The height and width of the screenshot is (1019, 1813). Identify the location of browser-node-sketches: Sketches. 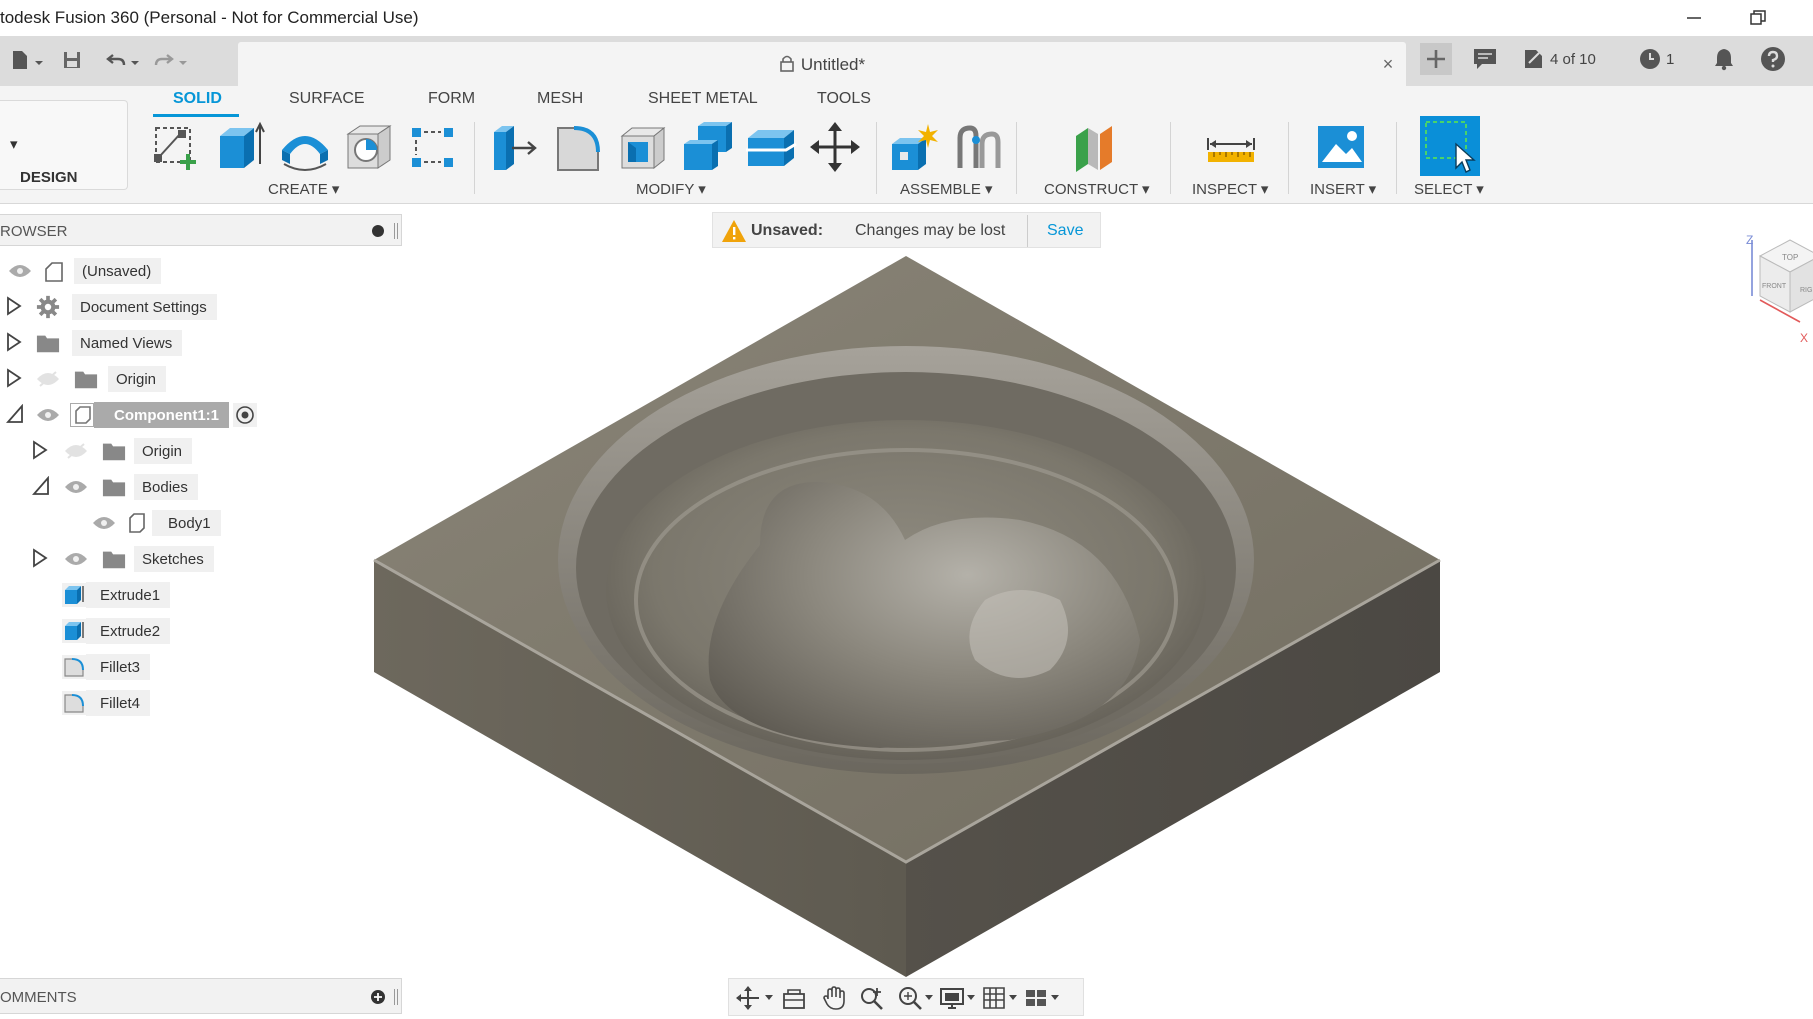
(139, 559).